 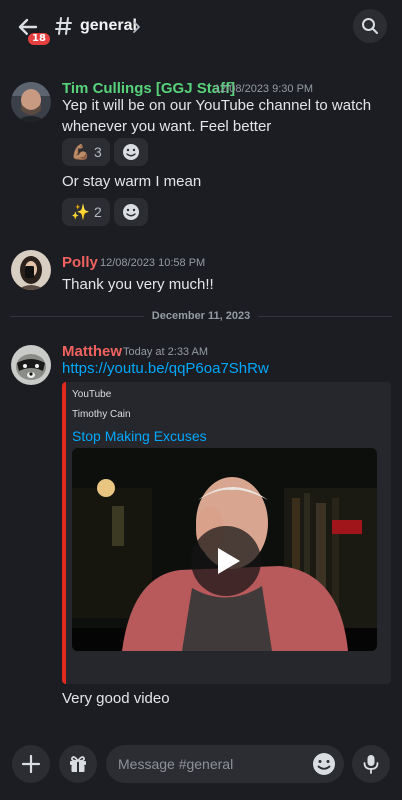 I want to click on message-author: Polly, so click(x=80, y=262).